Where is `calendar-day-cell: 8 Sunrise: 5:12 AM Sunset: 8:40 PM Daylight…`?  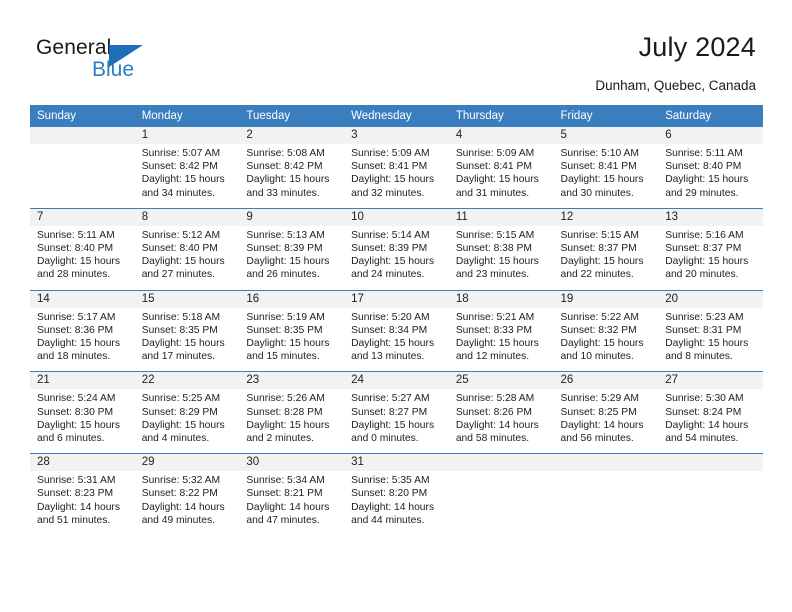
calendar-day-cell: 8 Sunrise: 5:12 AM Sunset: 8:40 PM Daylight… is located at coordinates (187, 249).